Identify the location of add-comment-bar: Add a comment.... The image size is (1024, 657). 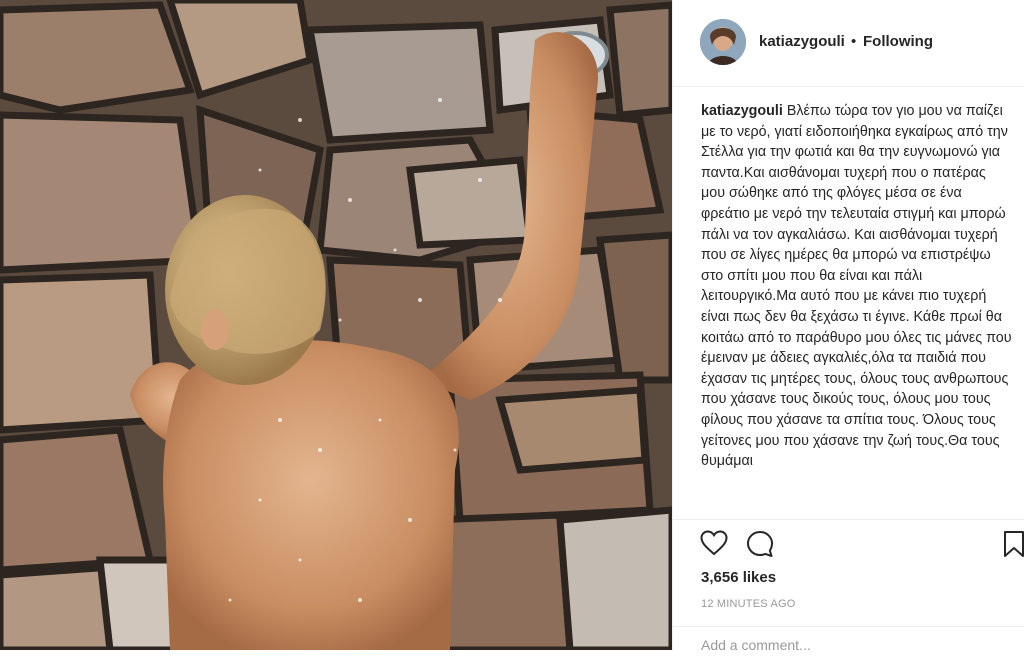
(848, 641).